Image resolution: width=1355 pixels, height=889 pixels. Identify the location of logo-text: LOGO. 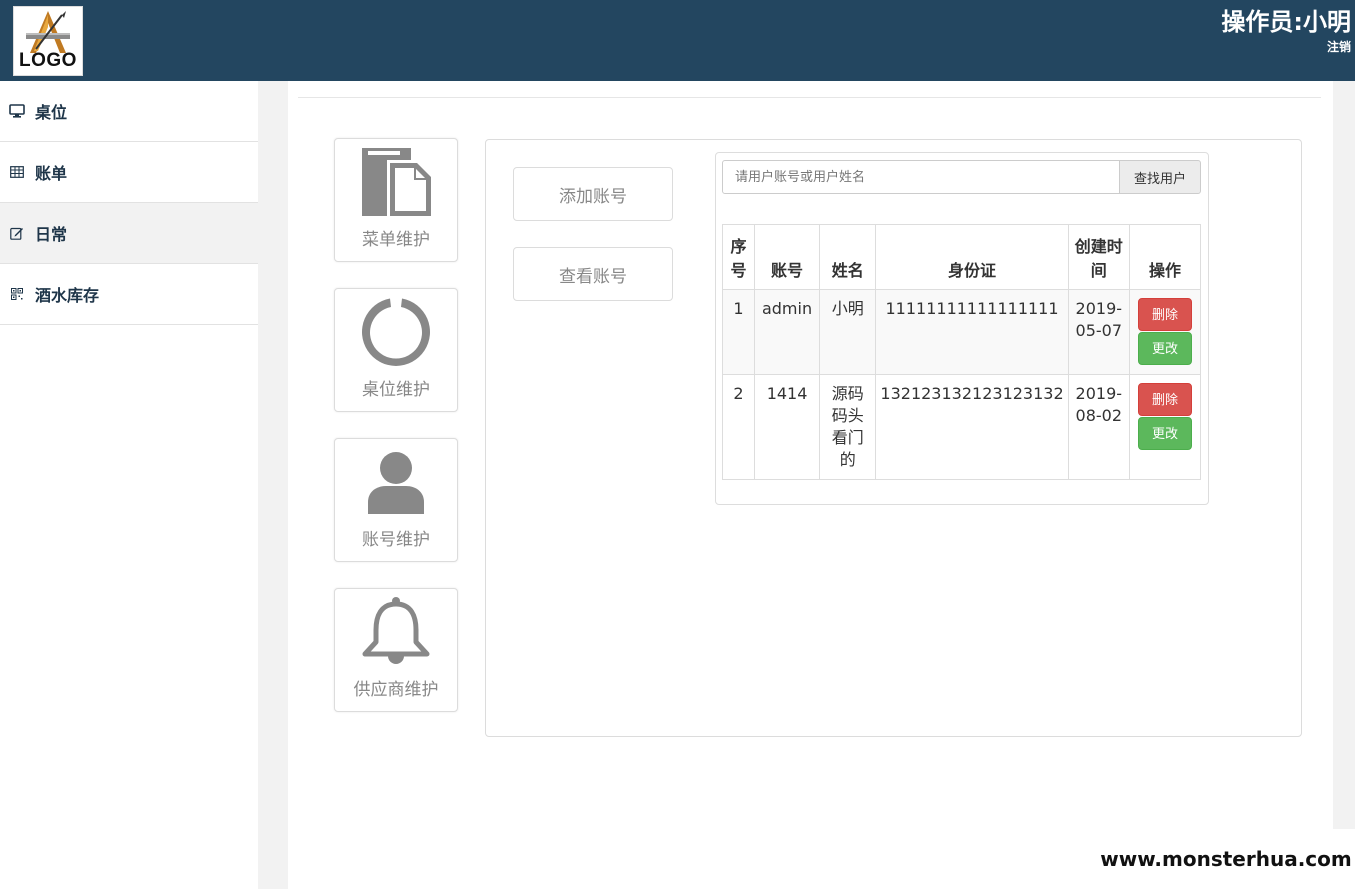
(48, 60).